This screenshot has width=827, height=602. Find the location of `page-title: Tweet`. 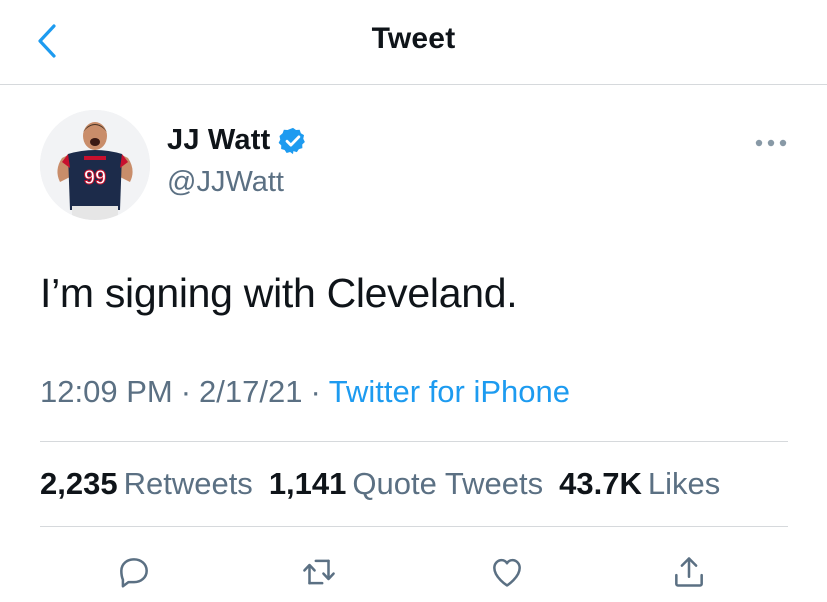

page-title: Tweet is located at coordinates (413, 38).